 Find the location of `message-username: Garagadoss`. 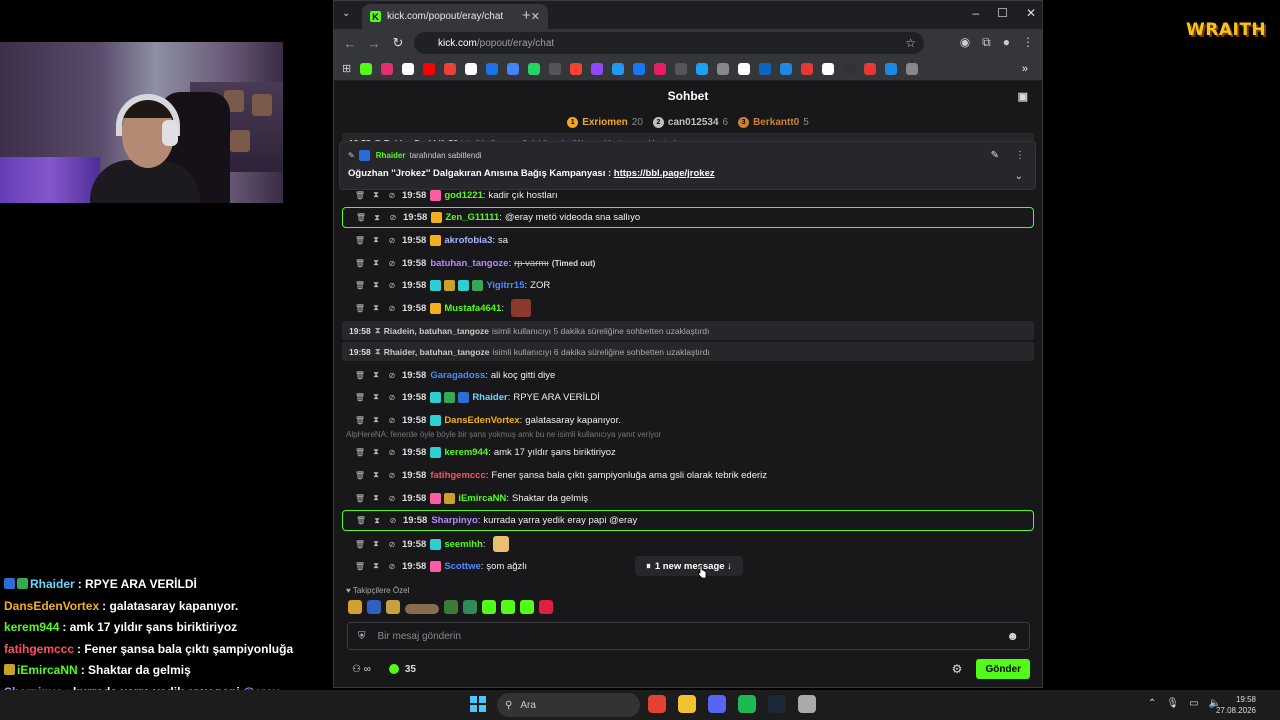

message-username: Garagadoss is located at coordinates (457, 375).